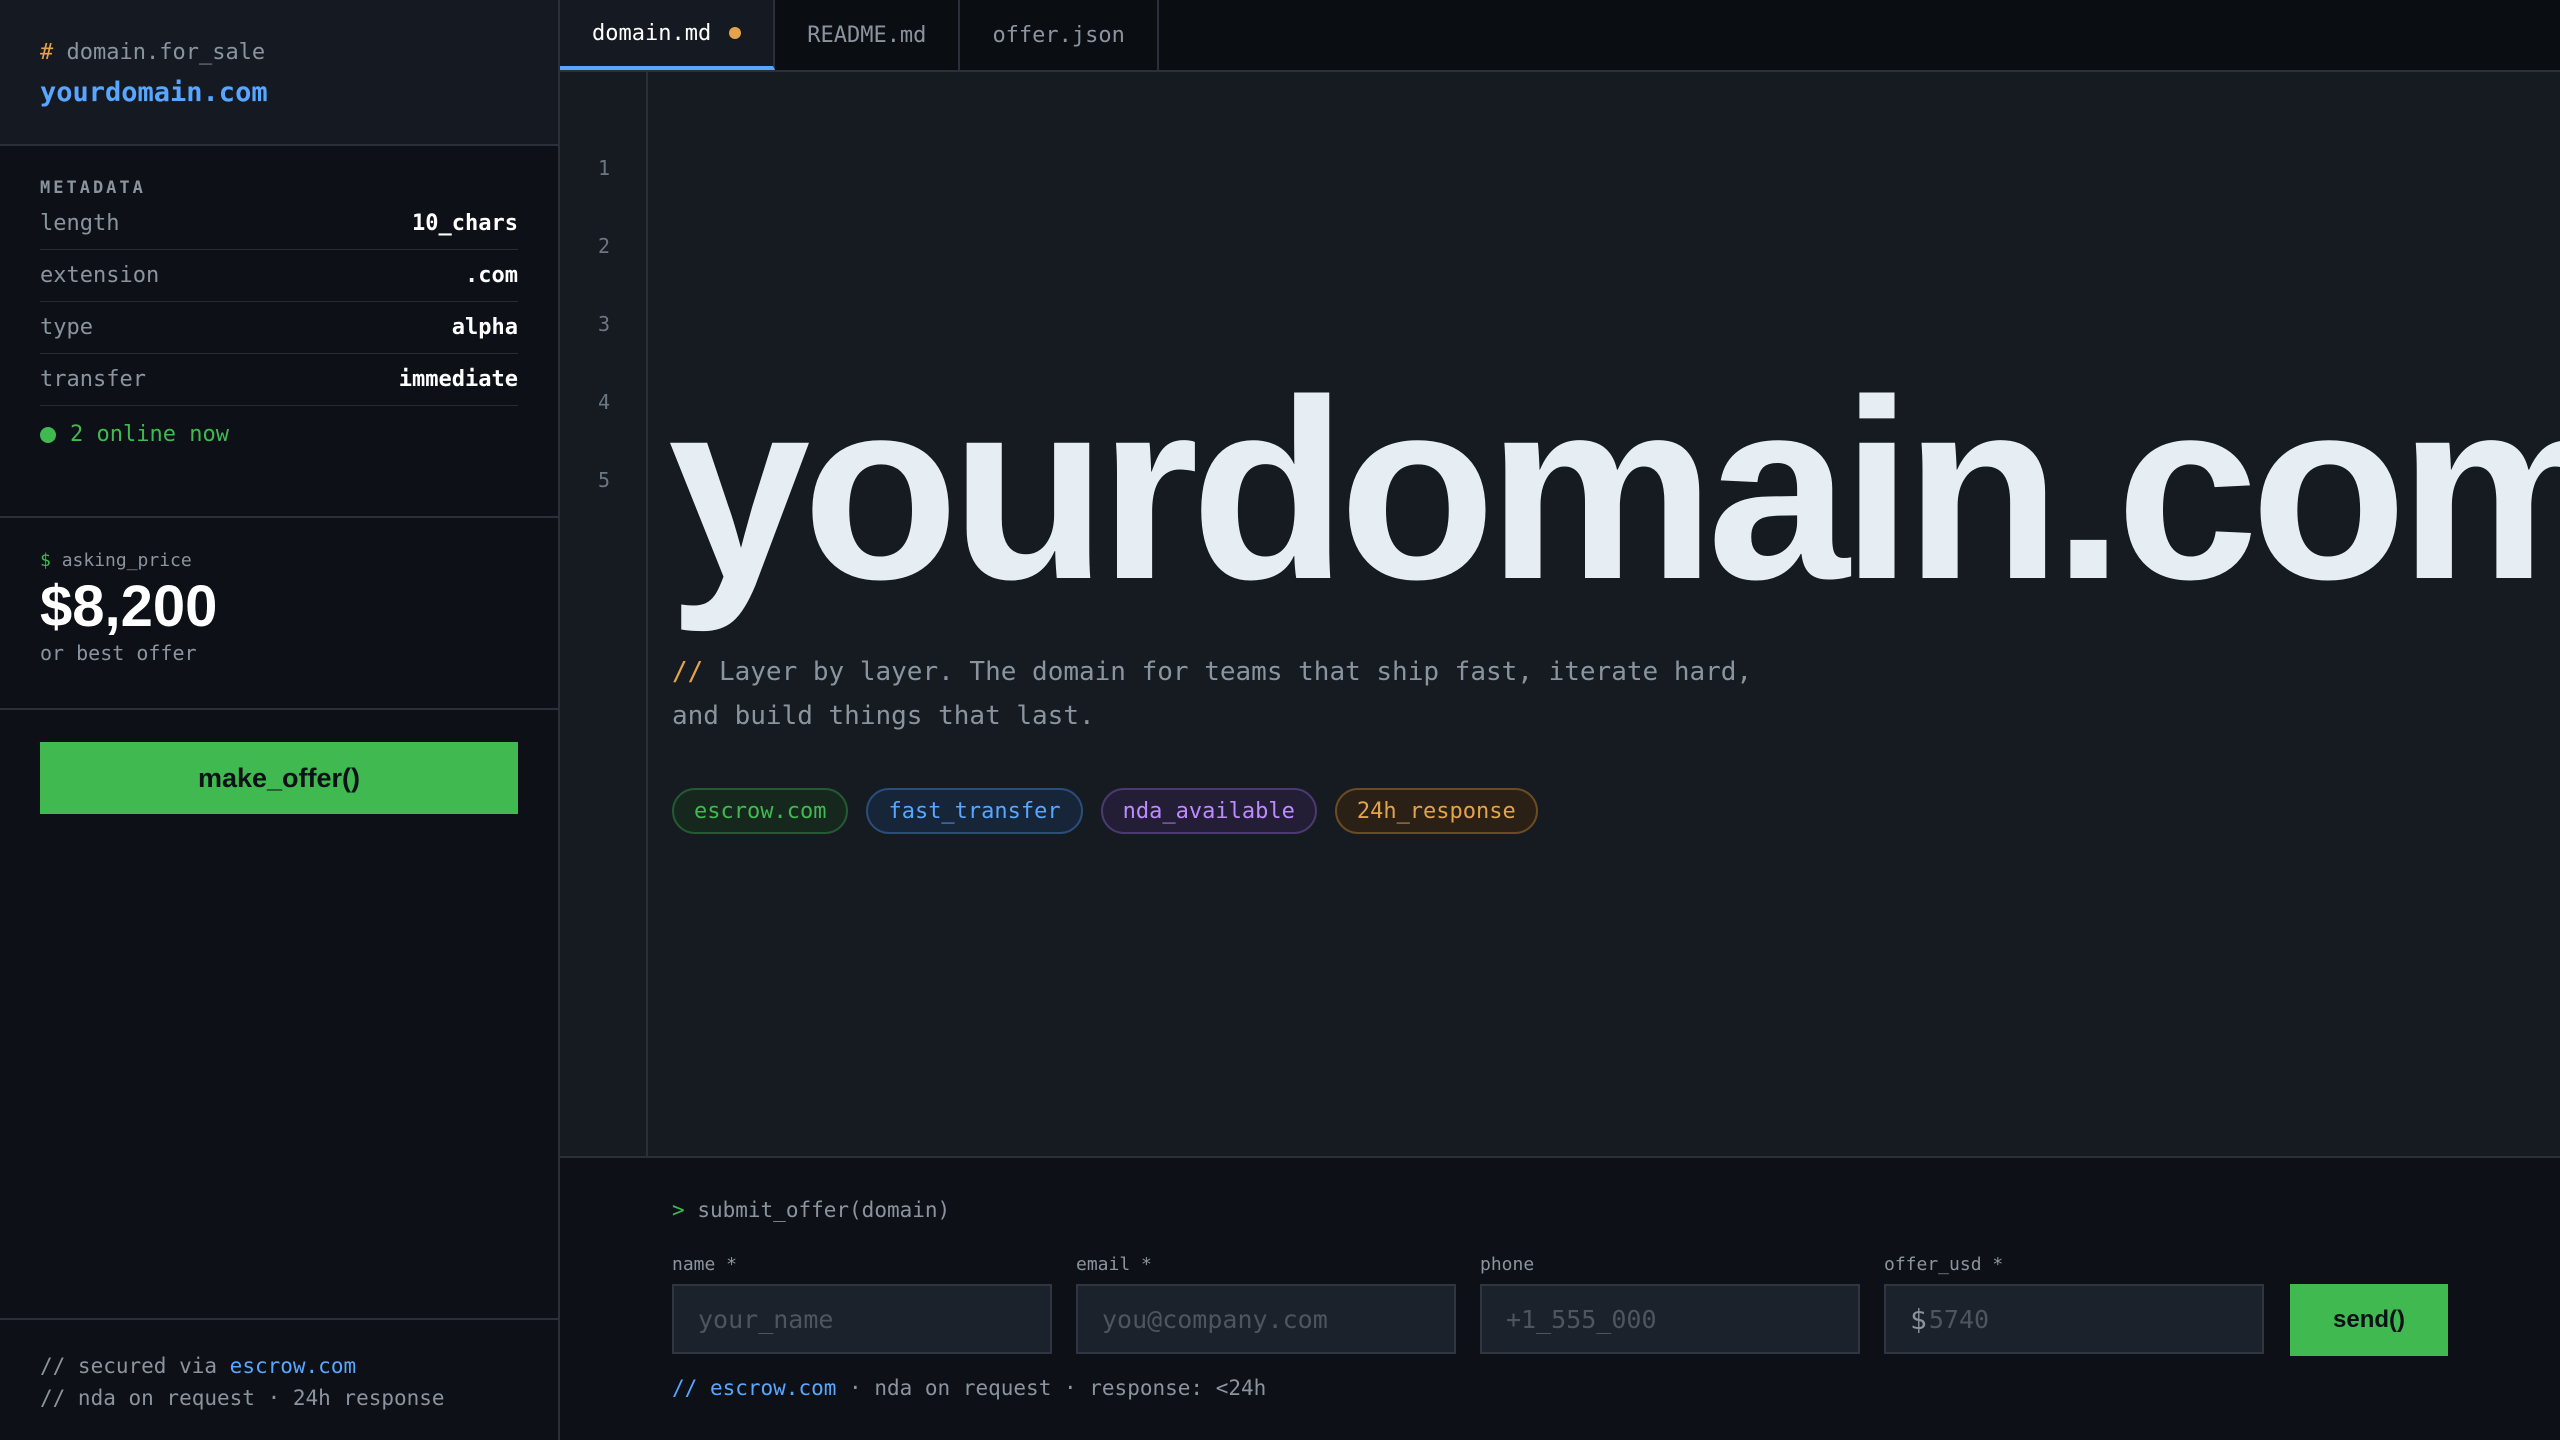 The width and height of the screenshot is (2560, 1440). Describe the element at coordinates (2074, 1319) in the screenshot. I see `offer-usd-input: $5740` at that location.